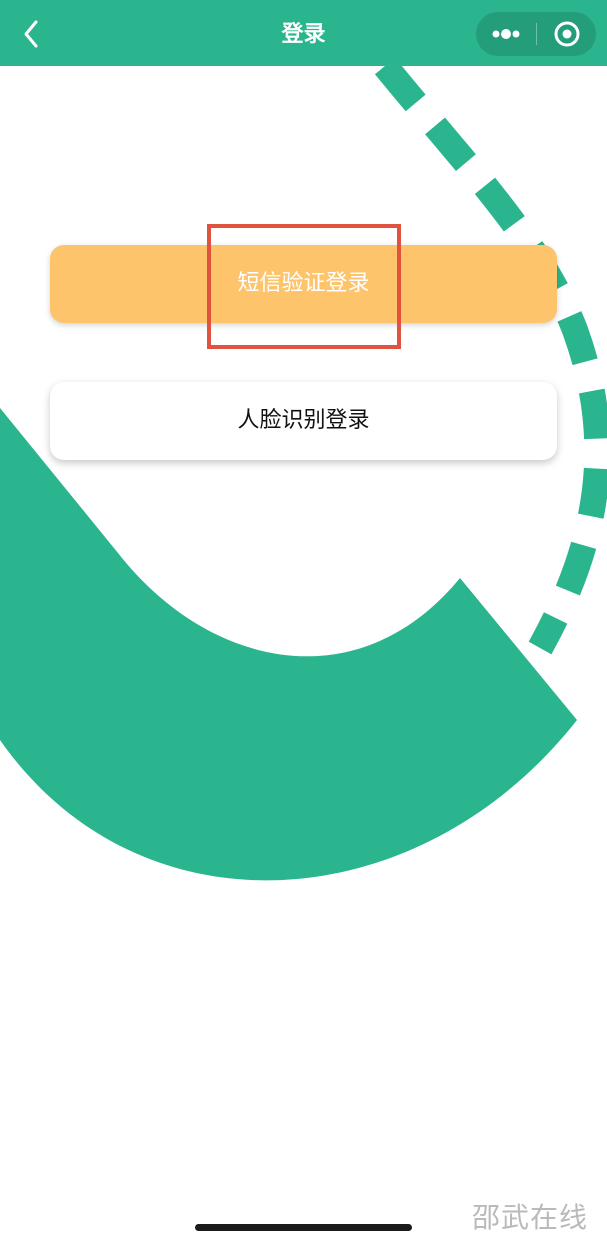 Image resolution: width=607 pixels, height=1243 pixels. I want to click on mini-program-capsule, so click(536, 34).